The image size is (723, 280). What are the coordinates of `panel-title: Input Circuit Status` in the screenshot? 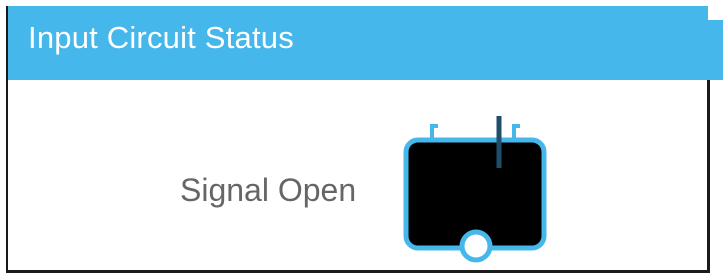 It's located at (161, 37).